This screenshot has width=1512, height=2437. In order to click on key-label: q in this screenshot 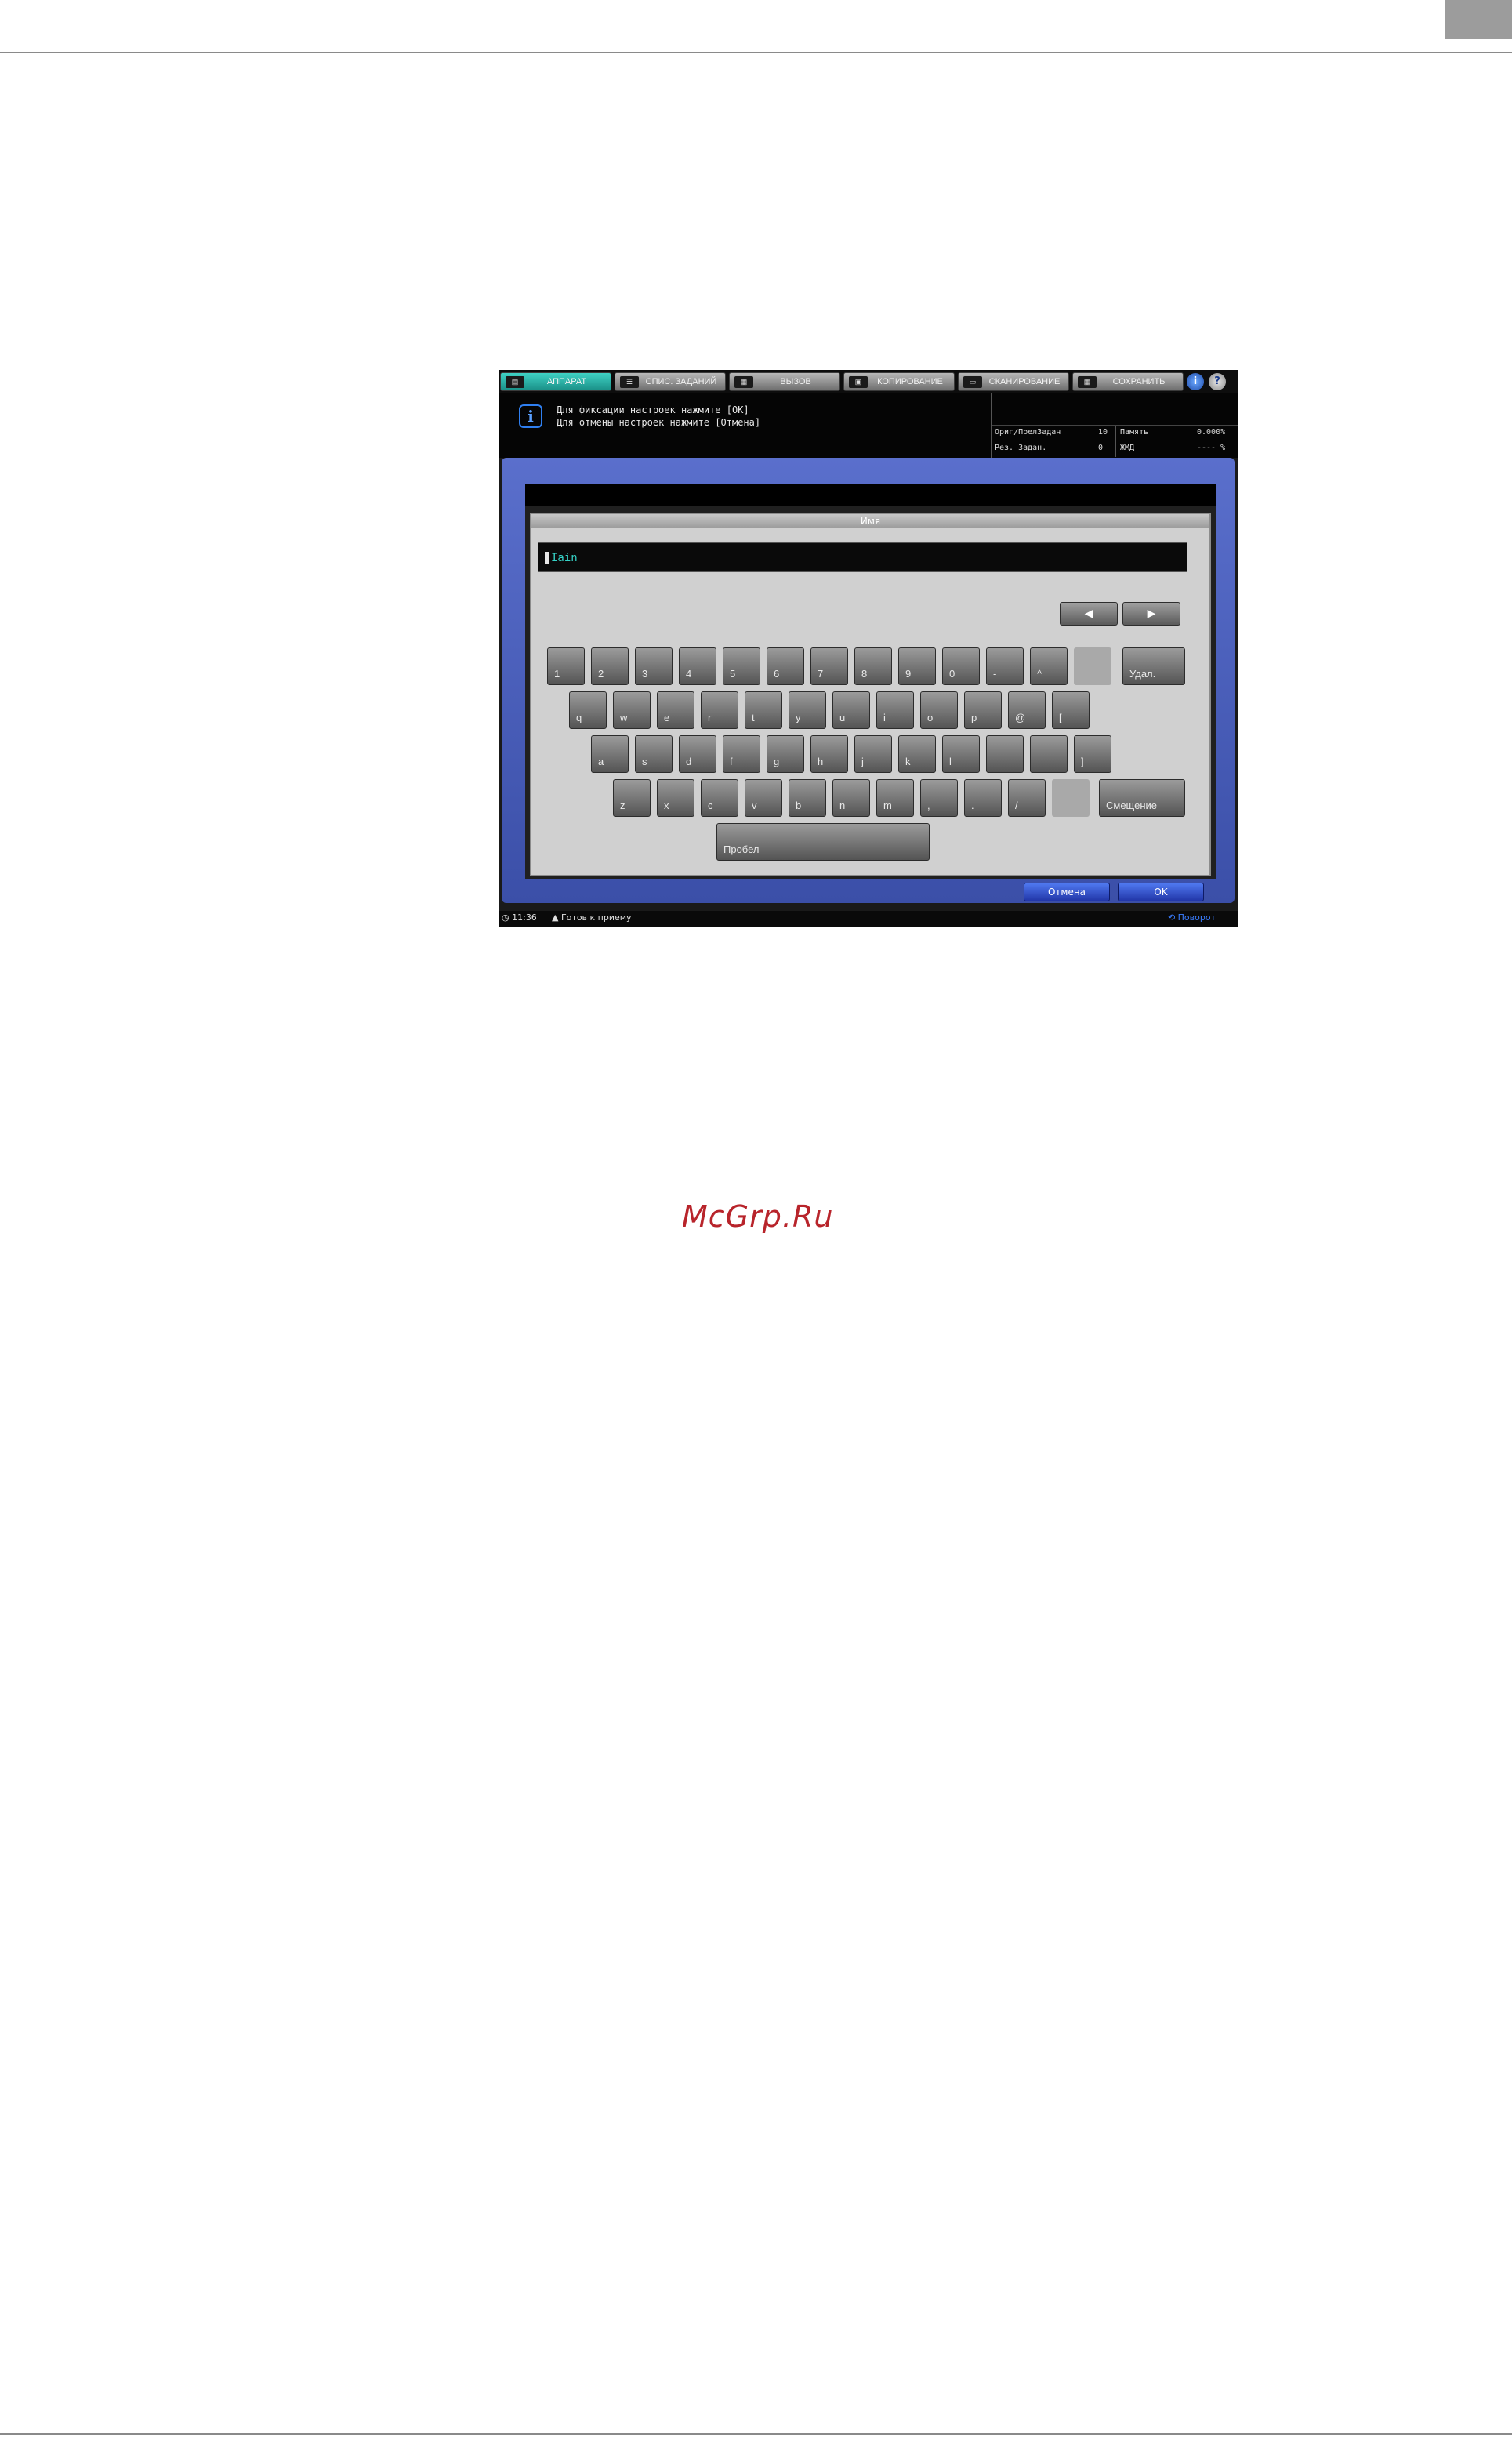, I will do `click(579, 717)`.